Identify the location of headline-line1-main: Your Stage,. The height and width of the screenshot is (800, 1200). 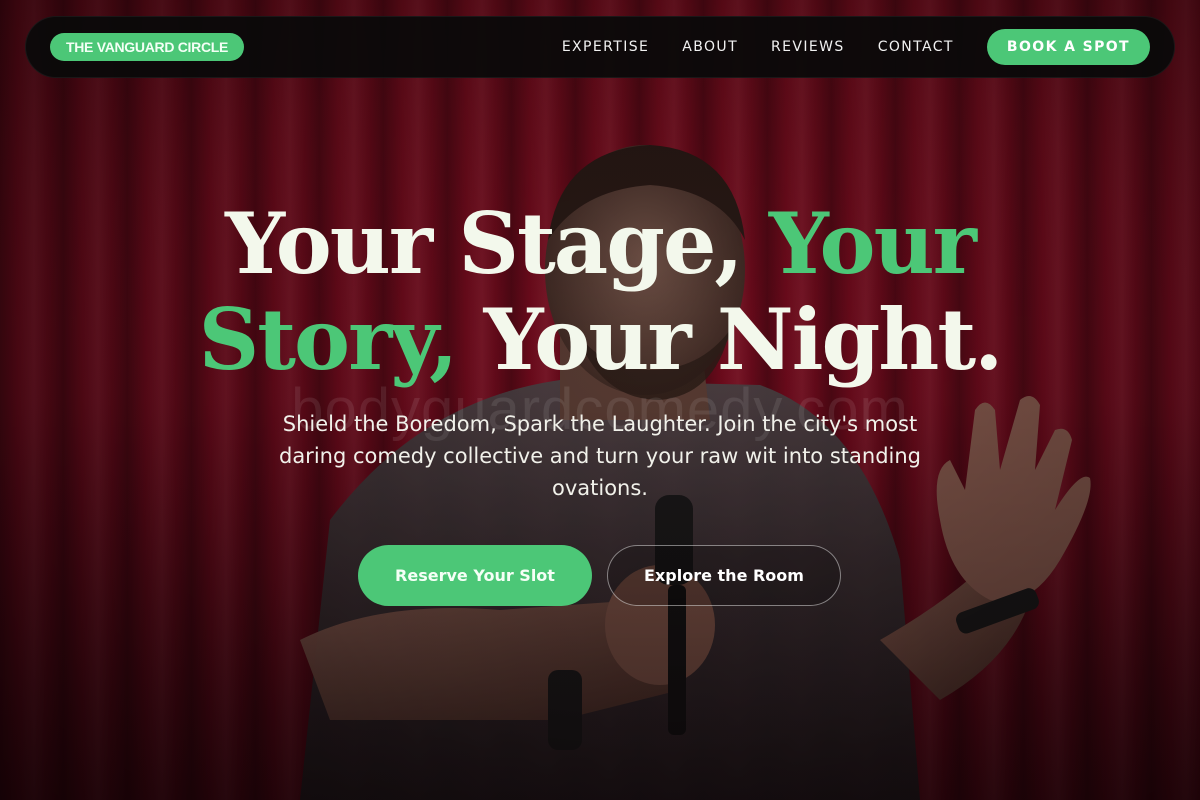
(497, 243).